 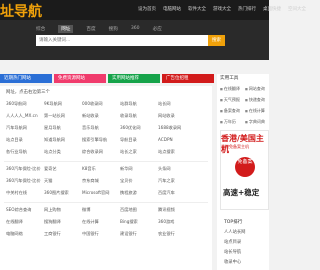 I want to click on site-link: 京东商城, so click(x=101, y=181).